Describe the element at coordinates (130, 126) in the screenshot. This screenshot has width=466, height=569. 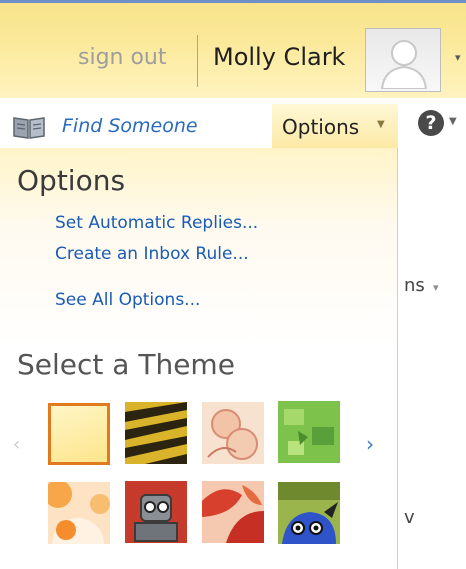
I see `find-someone-input: Find Someone` at that location.